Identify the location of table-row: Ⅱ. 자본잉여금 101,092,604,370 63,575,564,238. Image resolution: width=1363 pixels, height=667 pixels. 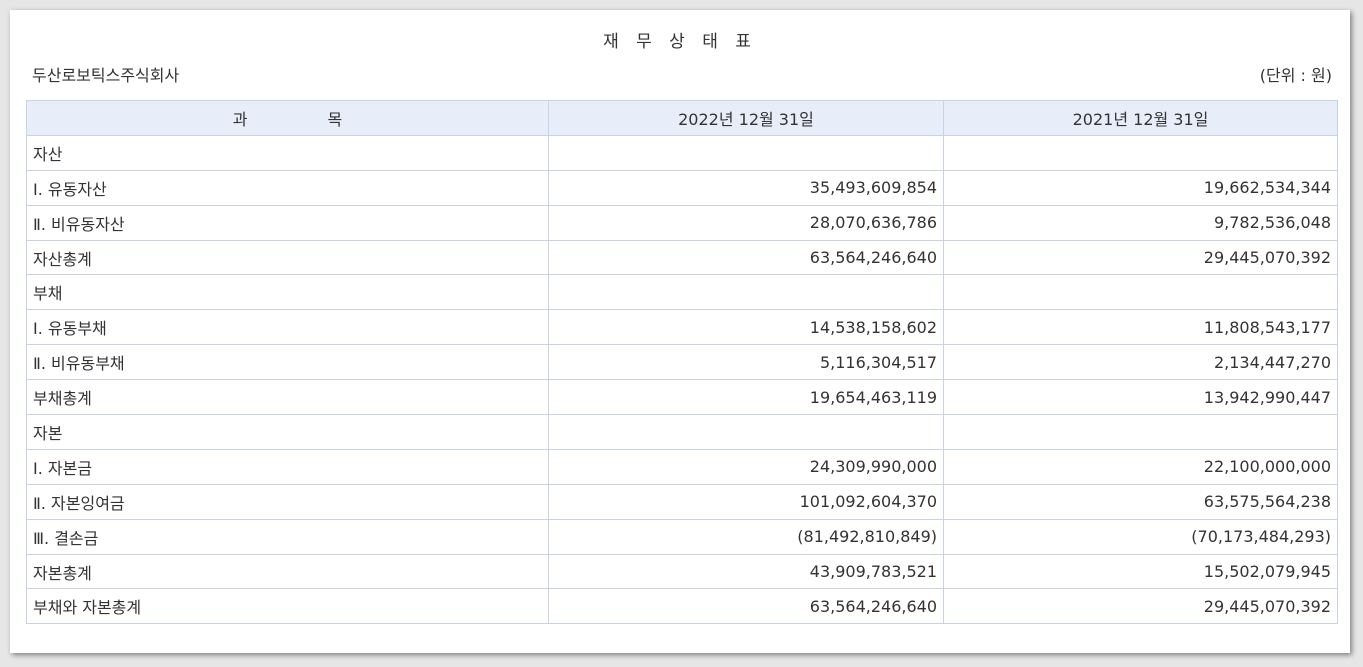
(682, 501).